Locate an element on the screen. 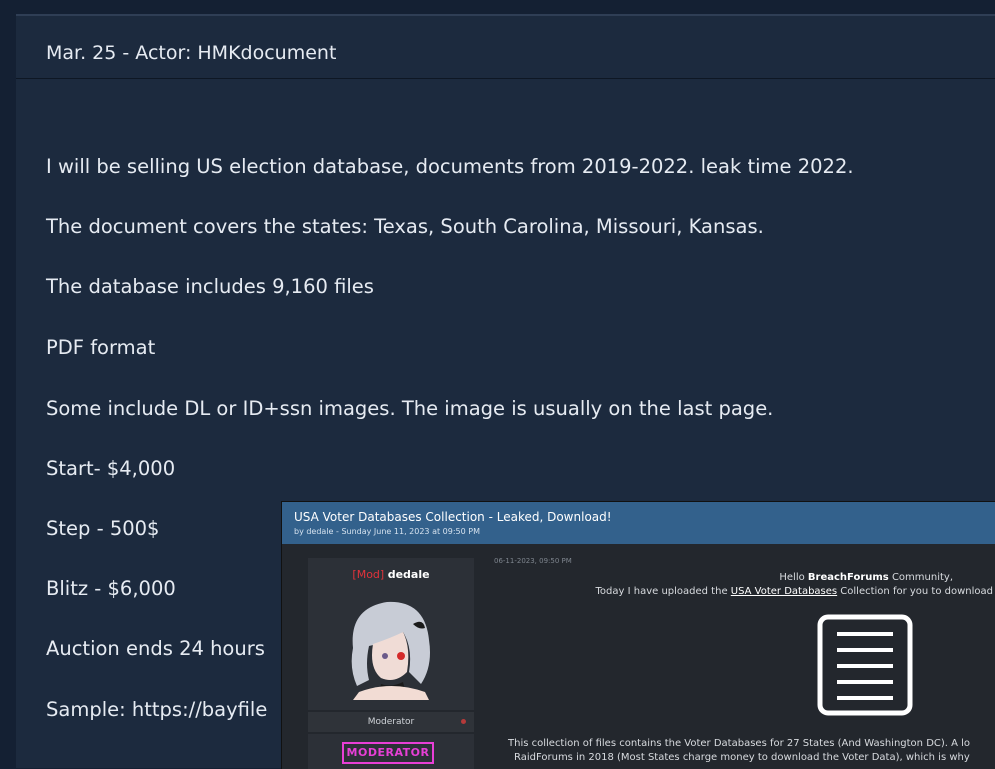  post-line: The database includes 9,160 files is located at coordinates (210, 286).